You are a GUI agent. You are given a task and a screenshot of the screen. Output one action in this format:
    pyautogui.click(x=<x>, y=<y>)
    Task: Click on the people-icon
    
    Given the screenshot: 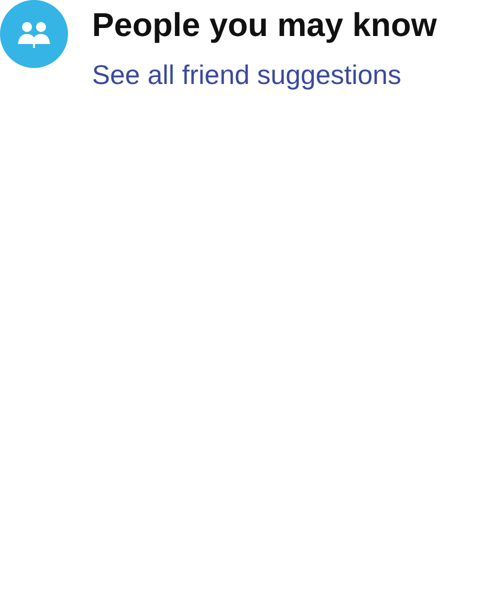 What is the action you would take?
    pyautogui.click(x=34, y=34)
    